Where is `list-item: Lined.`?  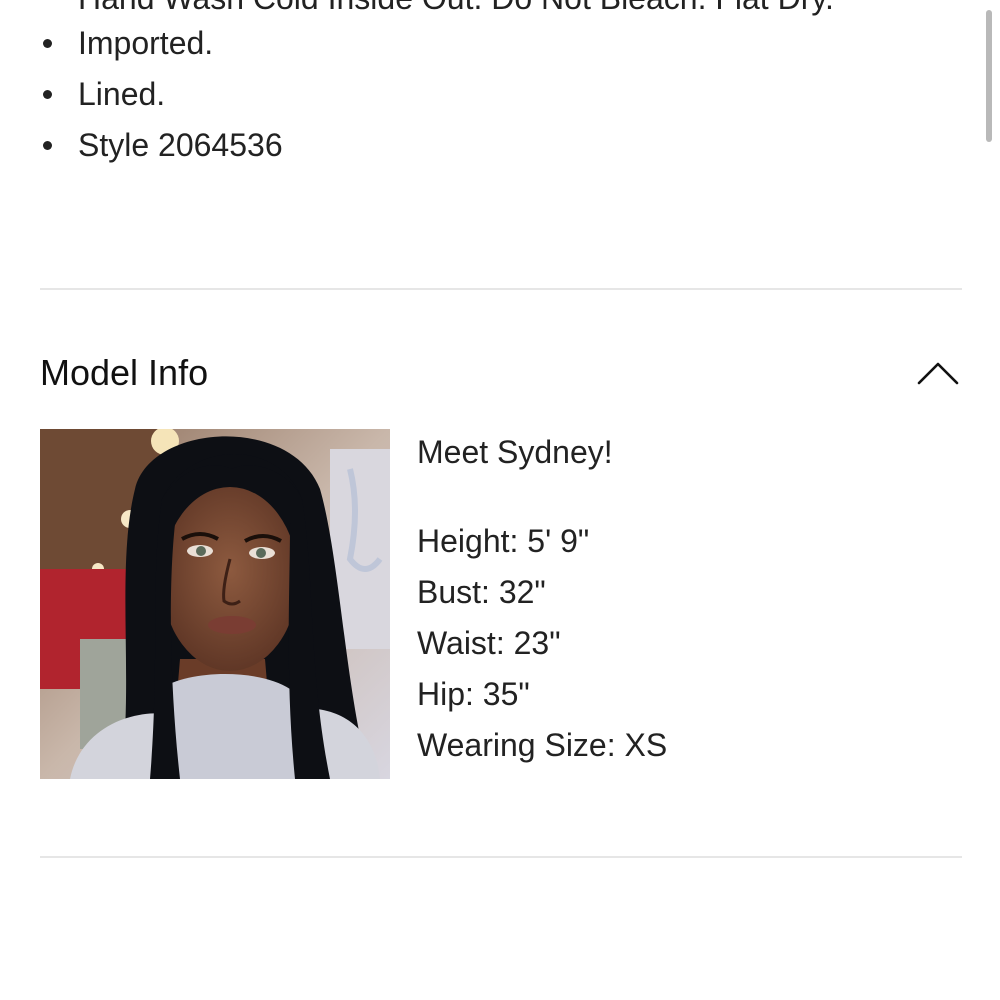 list-item: Lined. is located at coordinates (161, 94).